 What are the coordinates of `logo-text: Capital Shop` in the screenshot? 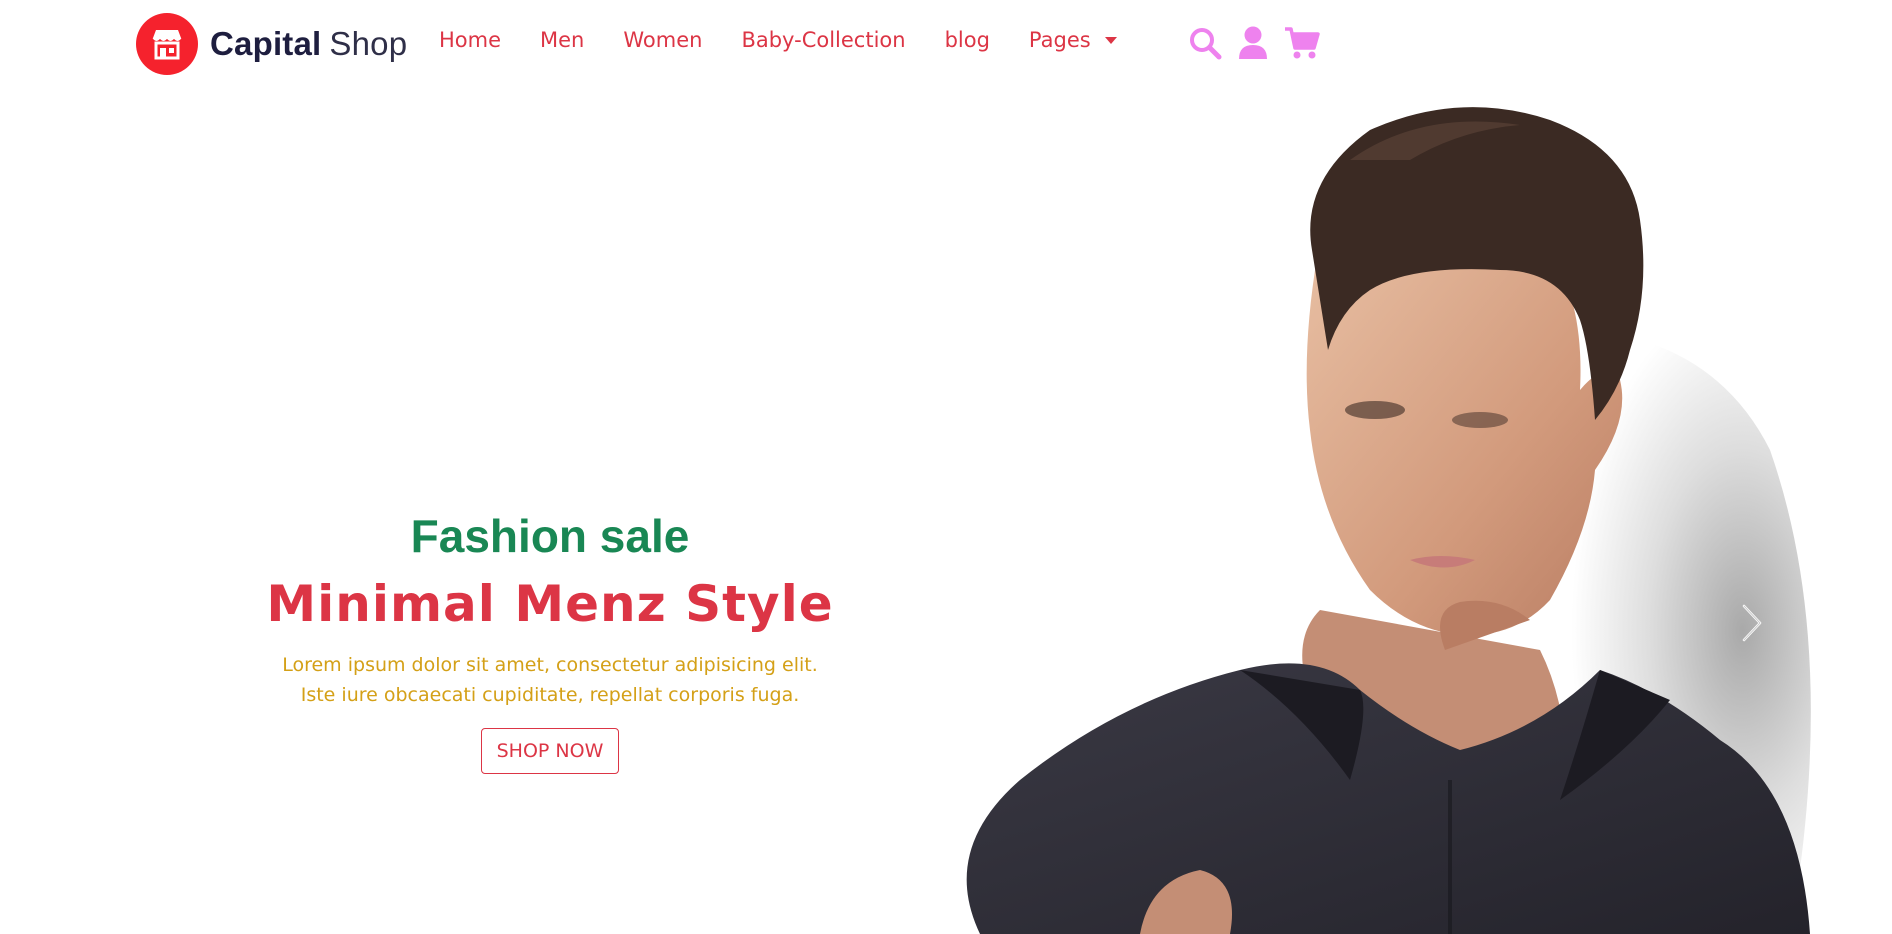 It's located at (308, 44).